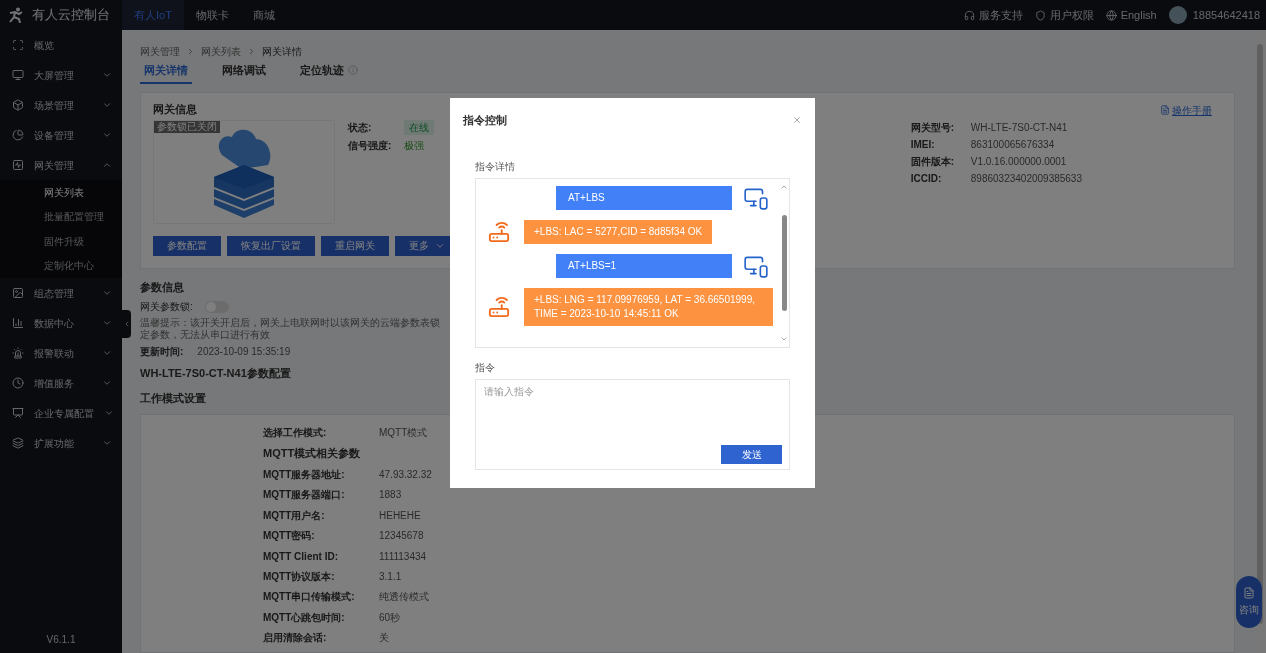 This screenshot has height=653, width=1266. I want to click on sidebar-subitem: 定制化中心, so click(61, 265).